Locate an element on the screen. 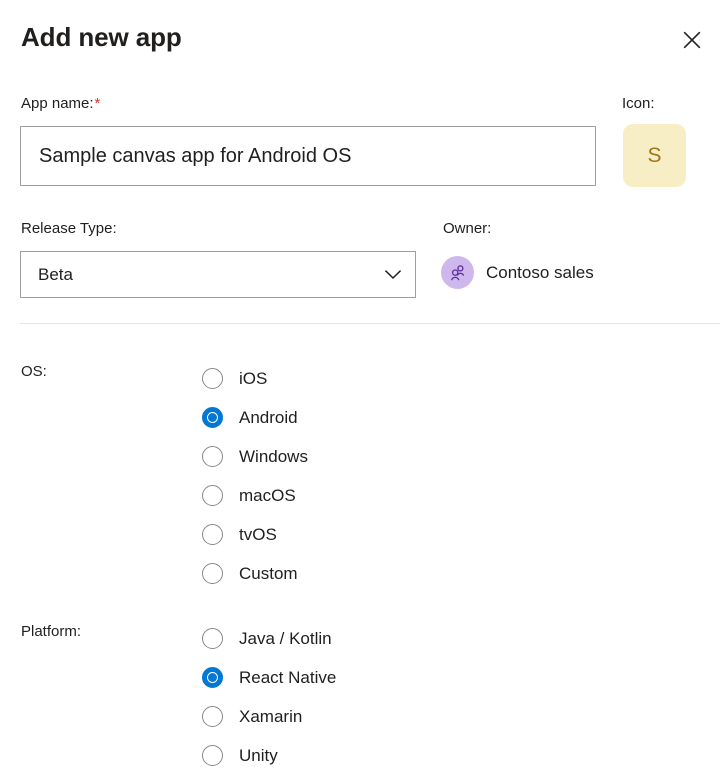  page-title: Add new app is located at coordinates (101, 37).